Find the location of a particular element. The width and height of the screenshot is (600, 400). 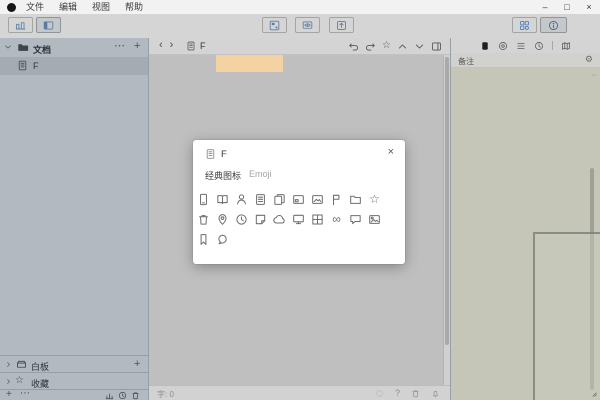

redo-icon is located at coordinates (370, 46).